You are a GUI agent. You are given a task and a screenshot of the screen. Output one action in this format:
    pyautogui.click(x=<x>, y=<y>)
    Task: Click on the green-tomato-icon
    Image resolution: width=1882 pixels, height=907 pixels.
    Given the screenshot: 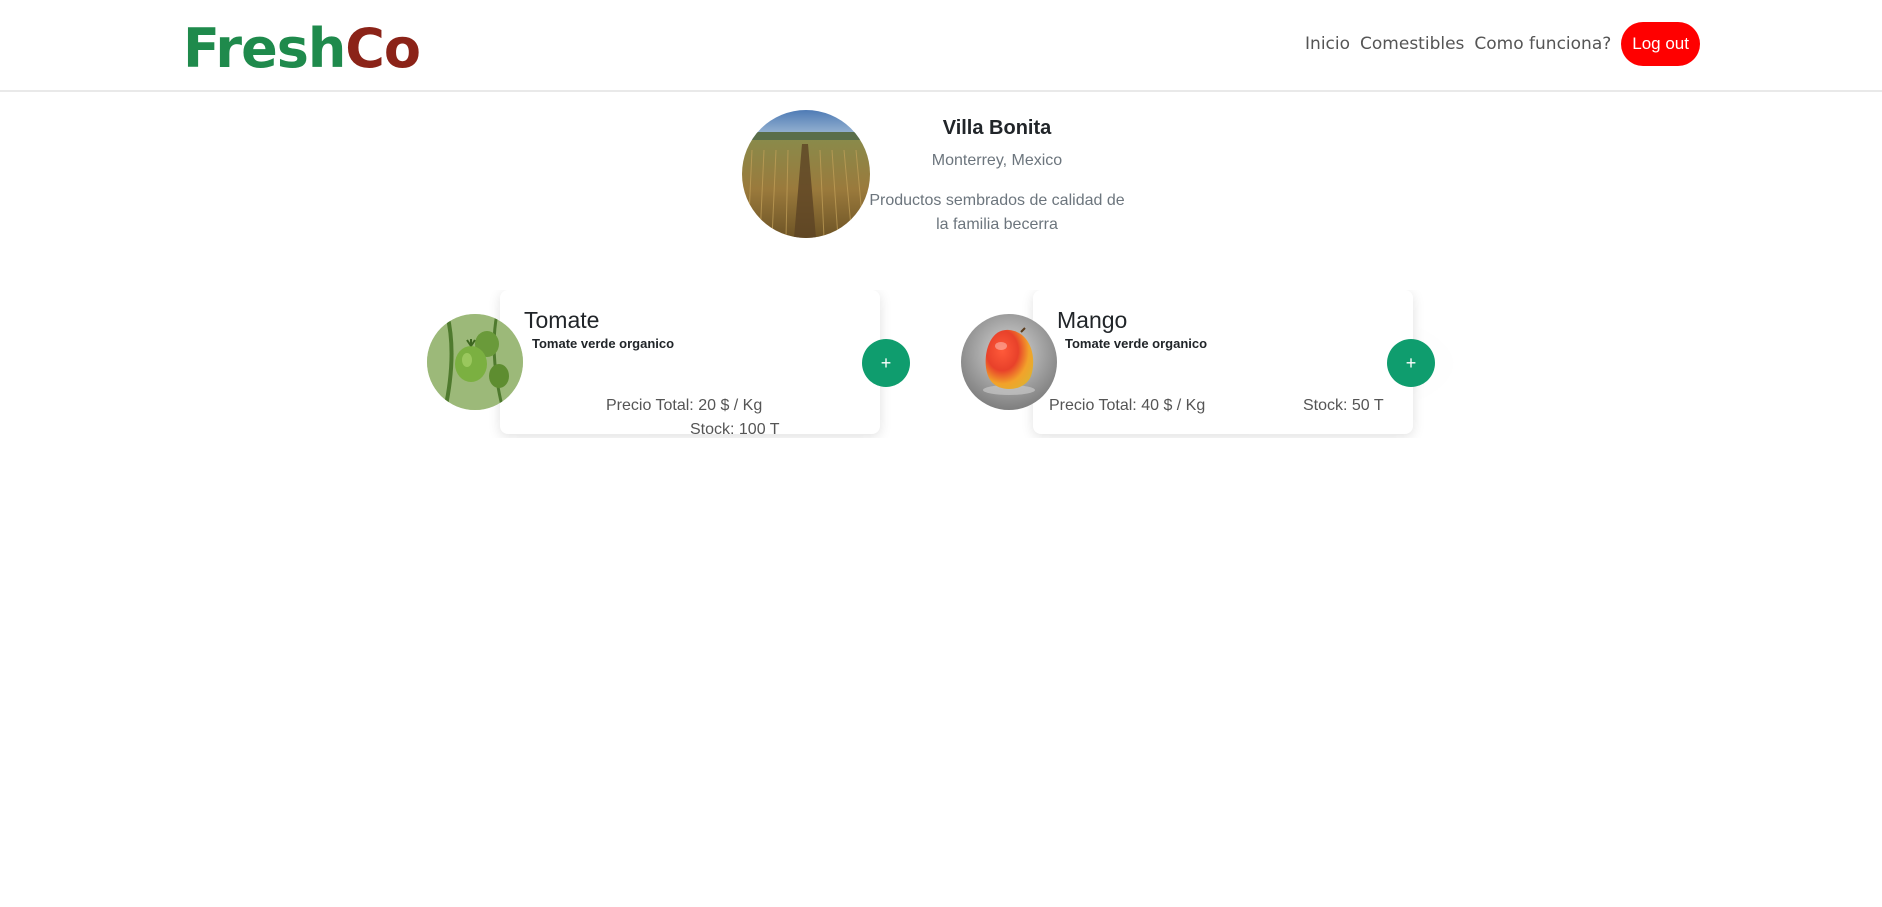 What is the action you would take?
    pyautogui.click(x=475, y=362)
    